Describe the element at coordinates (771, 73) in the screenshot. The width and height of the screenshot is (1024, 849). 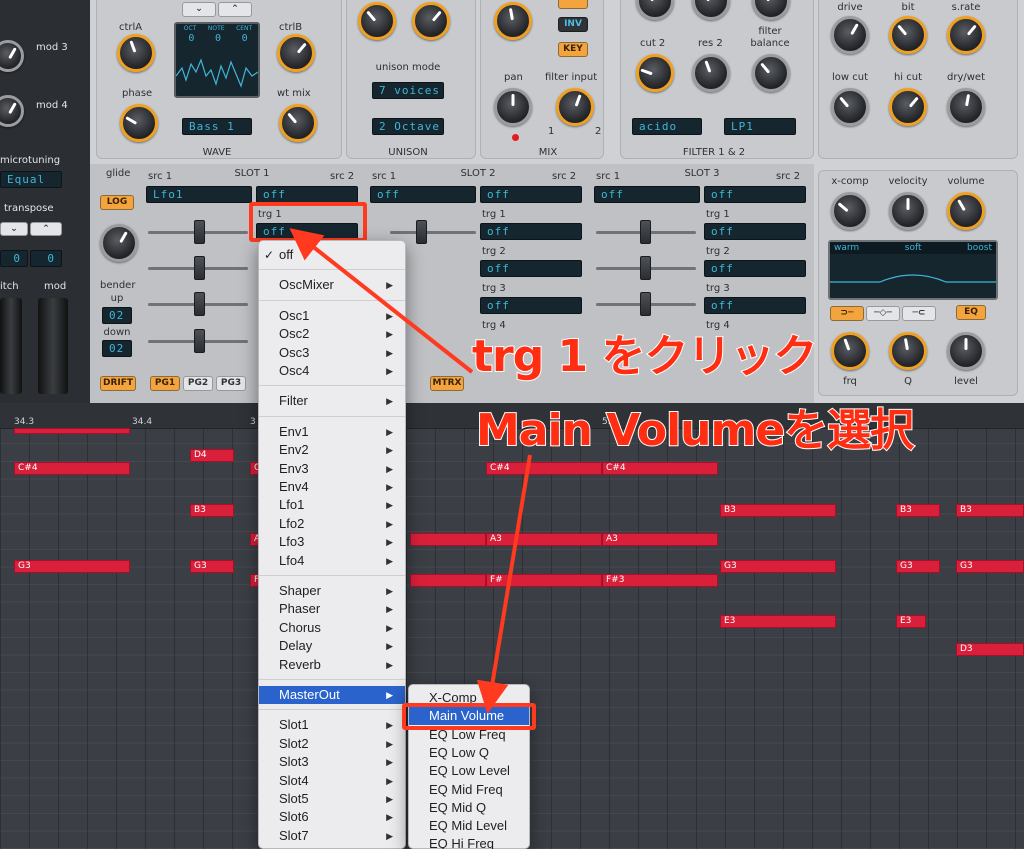
I see `filter-balance-knob` at that location.